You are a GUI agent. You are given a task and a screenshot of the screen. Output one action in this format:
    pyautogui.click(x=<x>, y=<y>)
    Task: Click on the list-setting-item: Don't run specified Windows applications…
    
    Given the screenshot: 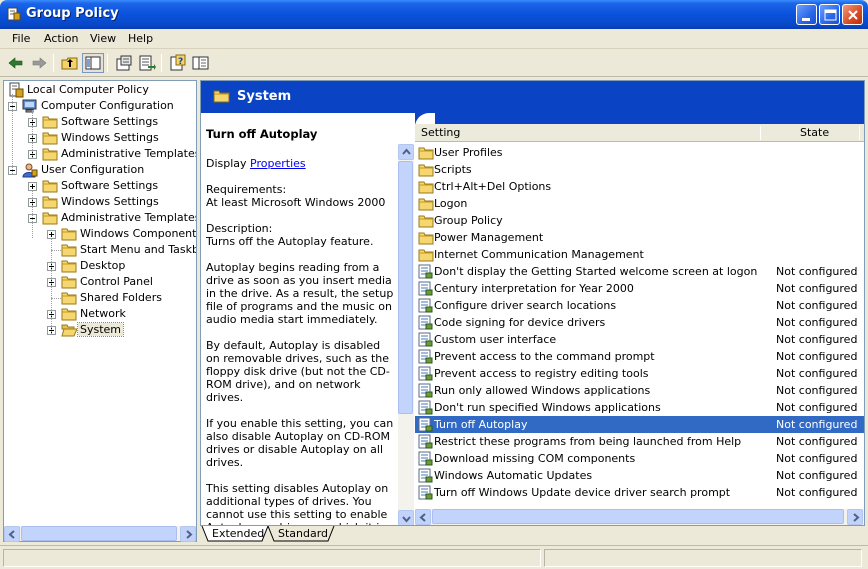 What is the action you would take?
    pyautogui.click(x=639, y=407)
    